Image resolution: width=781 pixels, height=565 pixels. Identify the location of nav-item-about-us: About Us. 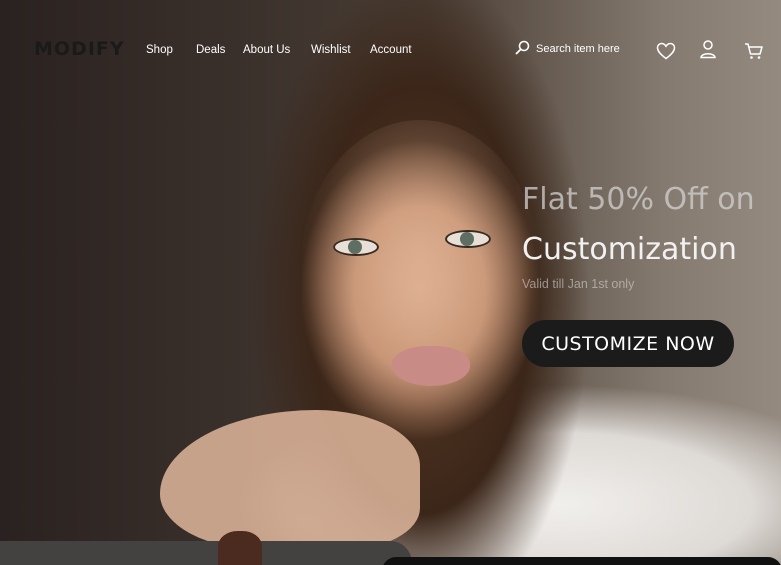
(266, 50).